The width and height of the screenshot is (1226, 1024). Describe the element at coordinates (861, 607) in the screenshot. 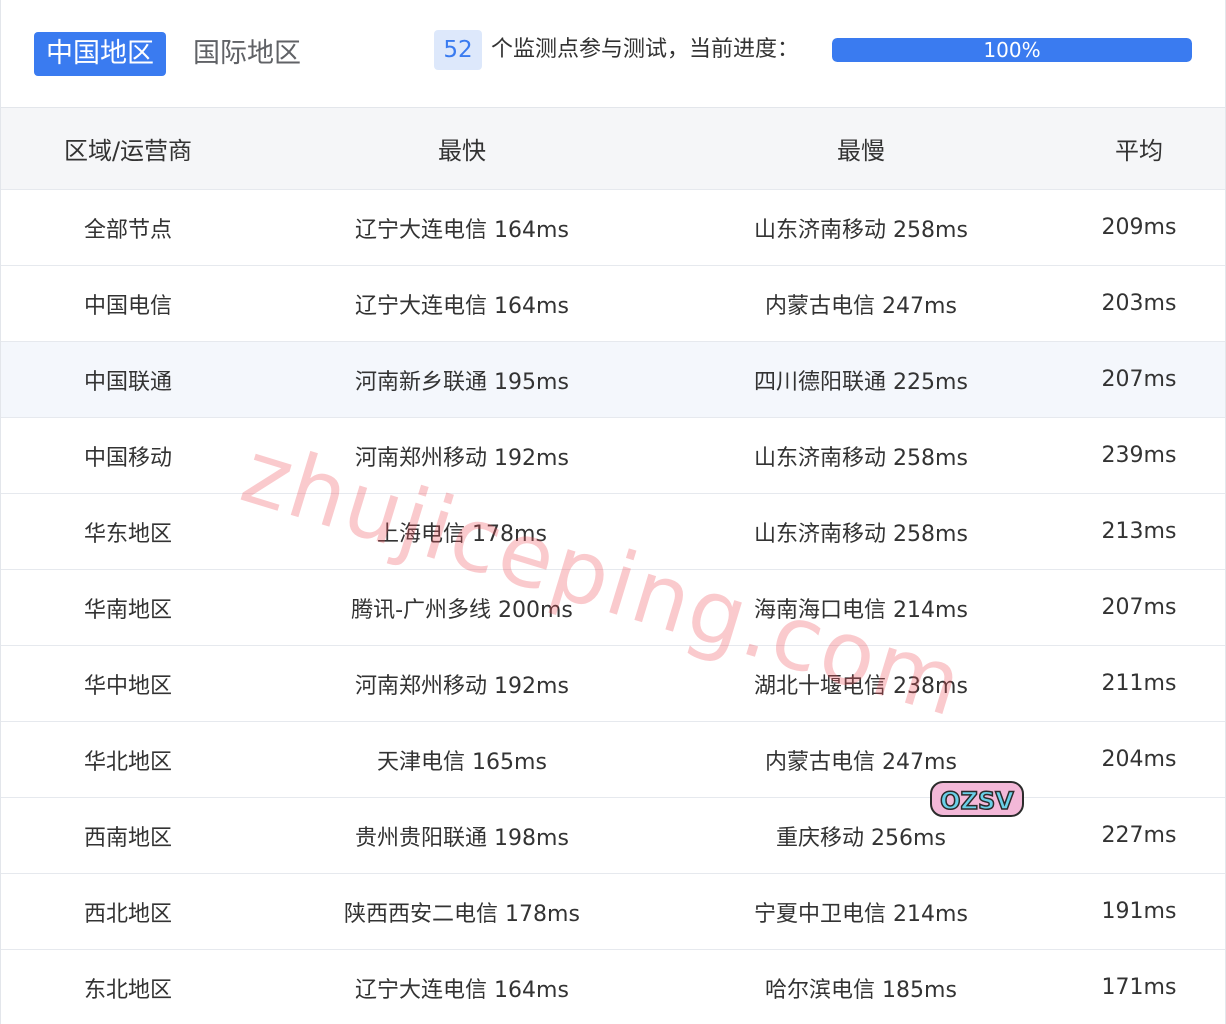

I see `cell-slowest: 海南海口电信 214ms` at that location.